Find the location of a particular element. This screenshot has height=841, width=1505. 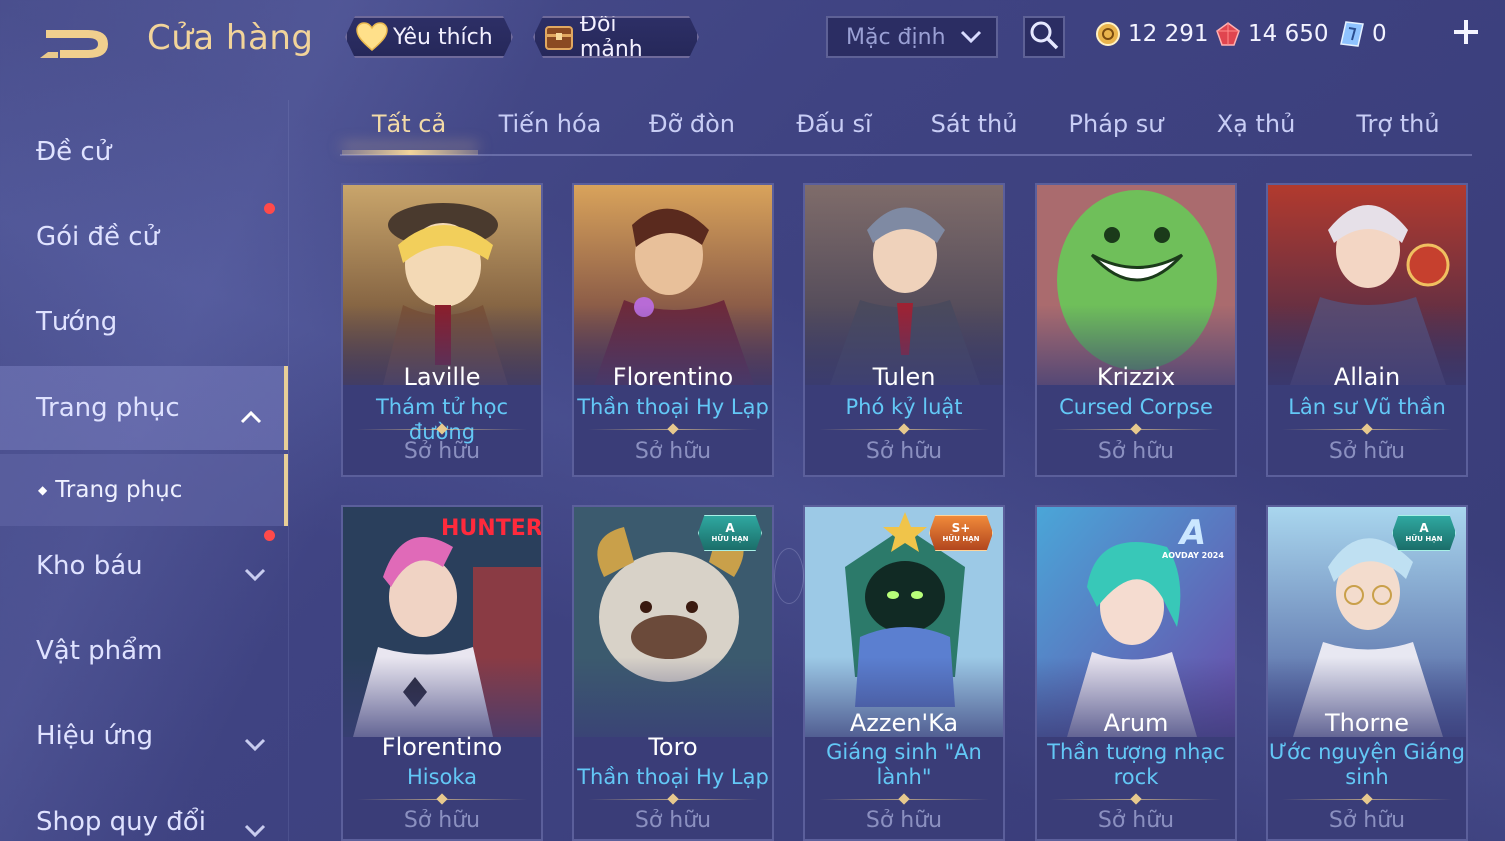

shard-exchange-button: Đổi mảnh is located at coordinates (616, 37).